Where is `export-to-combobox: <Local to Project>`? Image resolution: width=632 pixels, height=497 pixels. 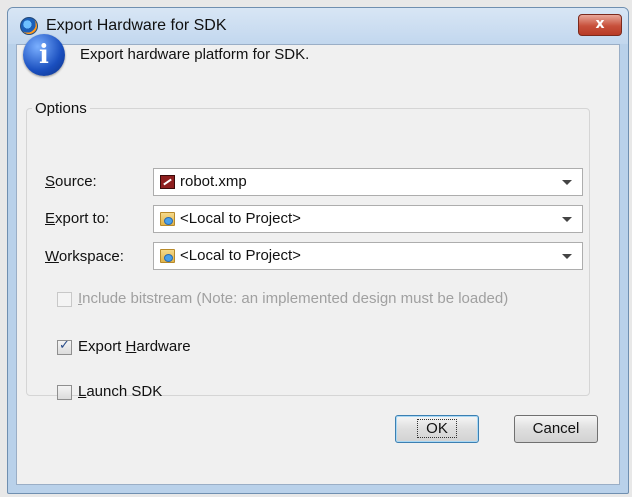 export-to-combobox: <Local to Project> is located at coordinates (368, 219).